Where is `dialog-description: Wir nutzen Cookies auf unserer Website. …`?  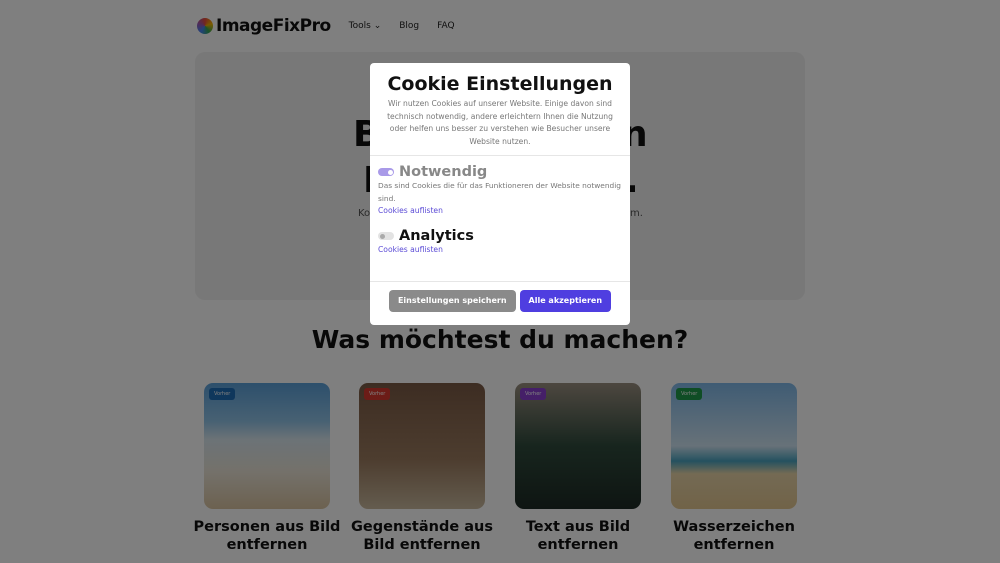 dialog-description: Wir nutzen Cookies auf unserer Website. … is located at coordinates (500, 122).